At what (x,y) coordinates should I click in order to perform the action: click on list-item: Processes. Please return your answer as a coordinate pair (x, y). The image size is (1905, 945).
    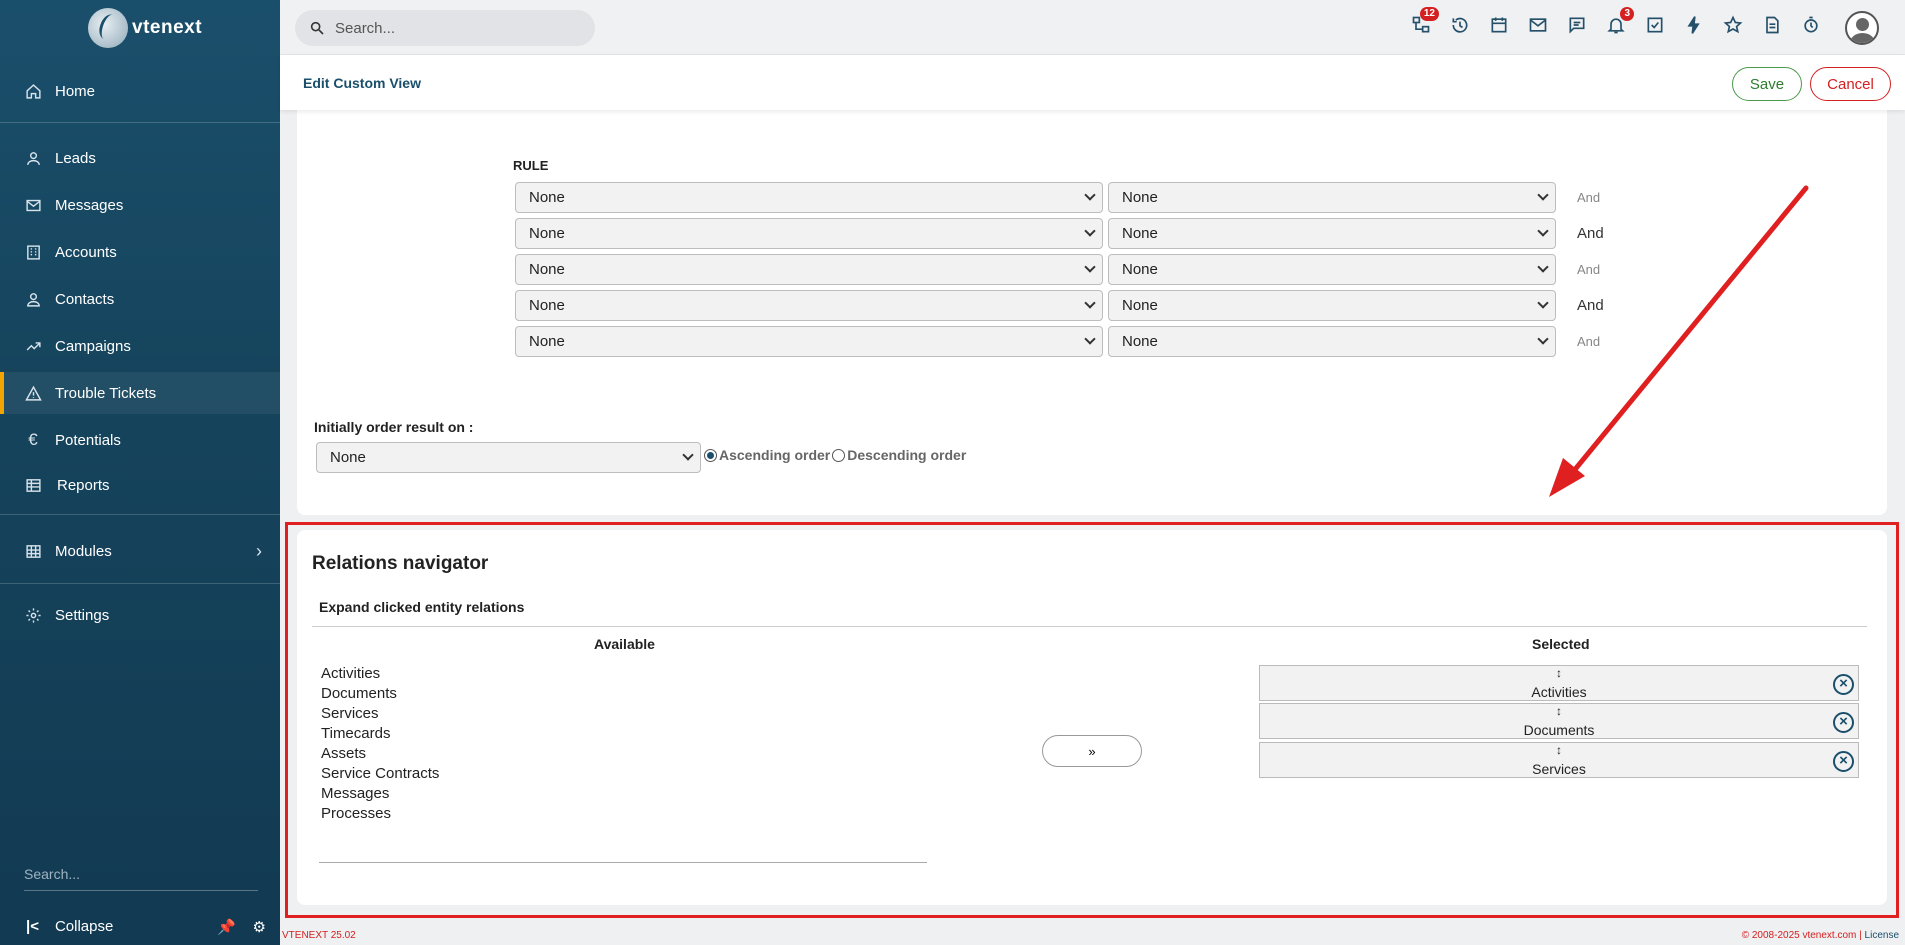
    Looking at the image, I should click on (380, 814).